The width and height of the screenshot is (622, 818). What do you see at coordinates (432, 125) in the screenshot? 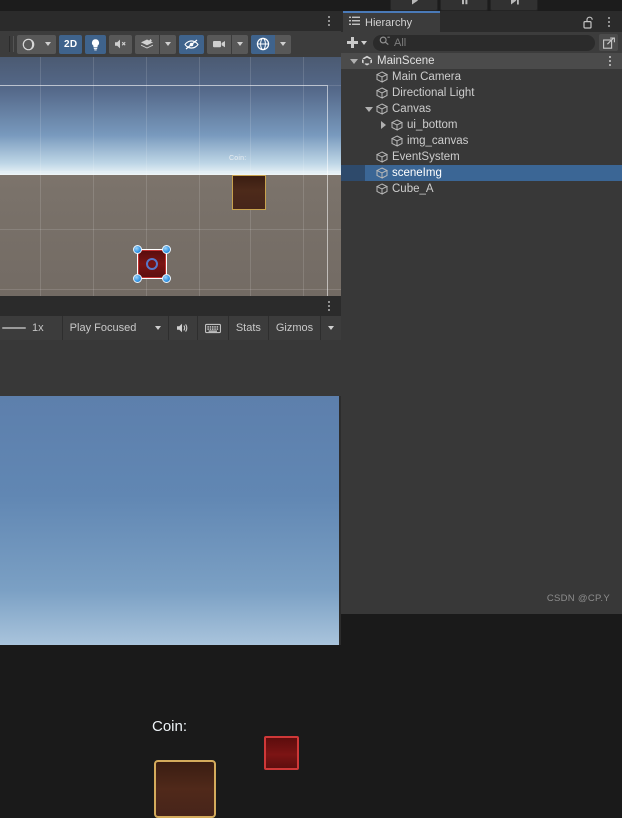
I see `hierarchy-row-label: ui_bottom` at bounding box center [432, 125].